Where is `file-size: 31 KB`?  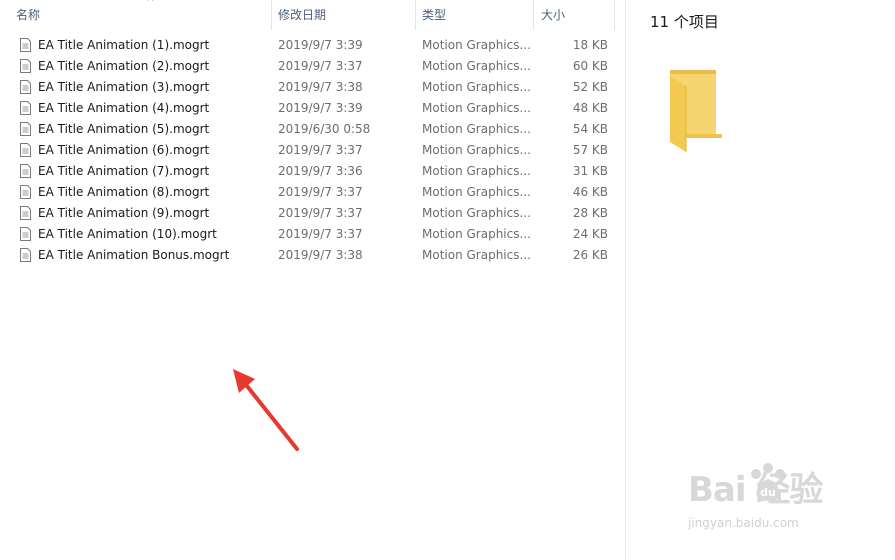
file-size: 31 KB is located at coordinates (590, 171).